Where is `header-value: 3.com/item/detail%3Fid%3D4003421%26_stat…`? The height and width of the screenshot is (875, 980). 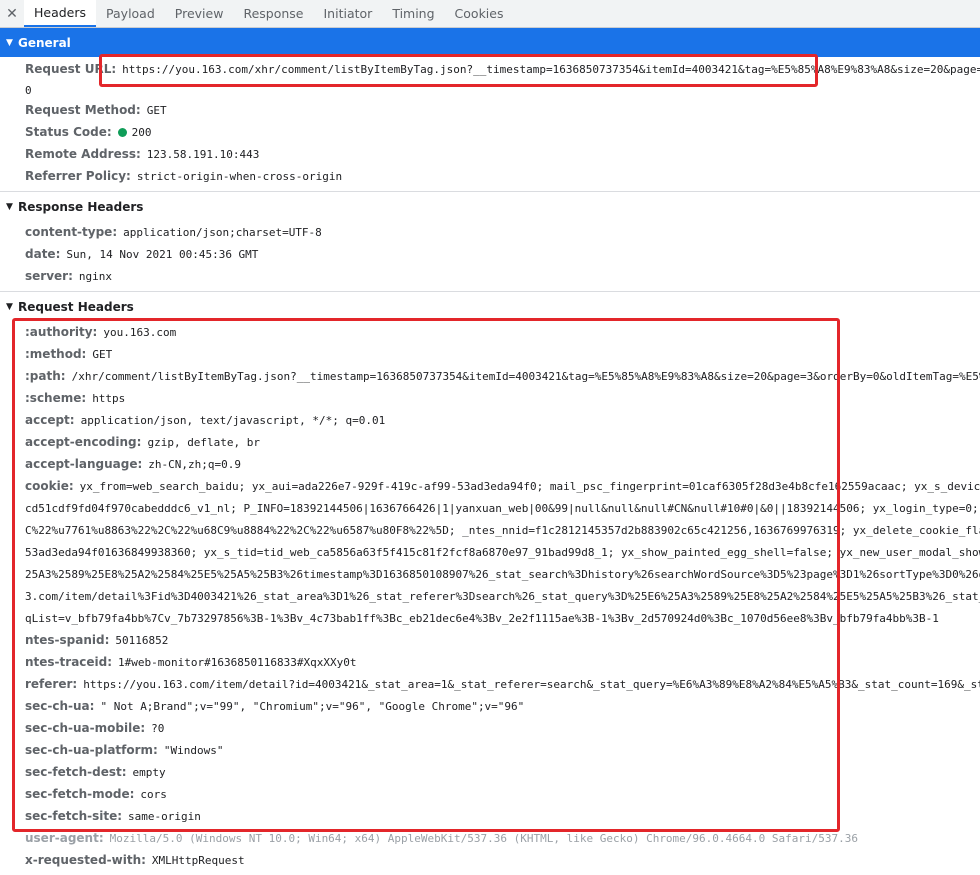
header-value: 3.com/item/detail%3Fid%3D4003421%26_stat… is located at coordinates (502, 596).